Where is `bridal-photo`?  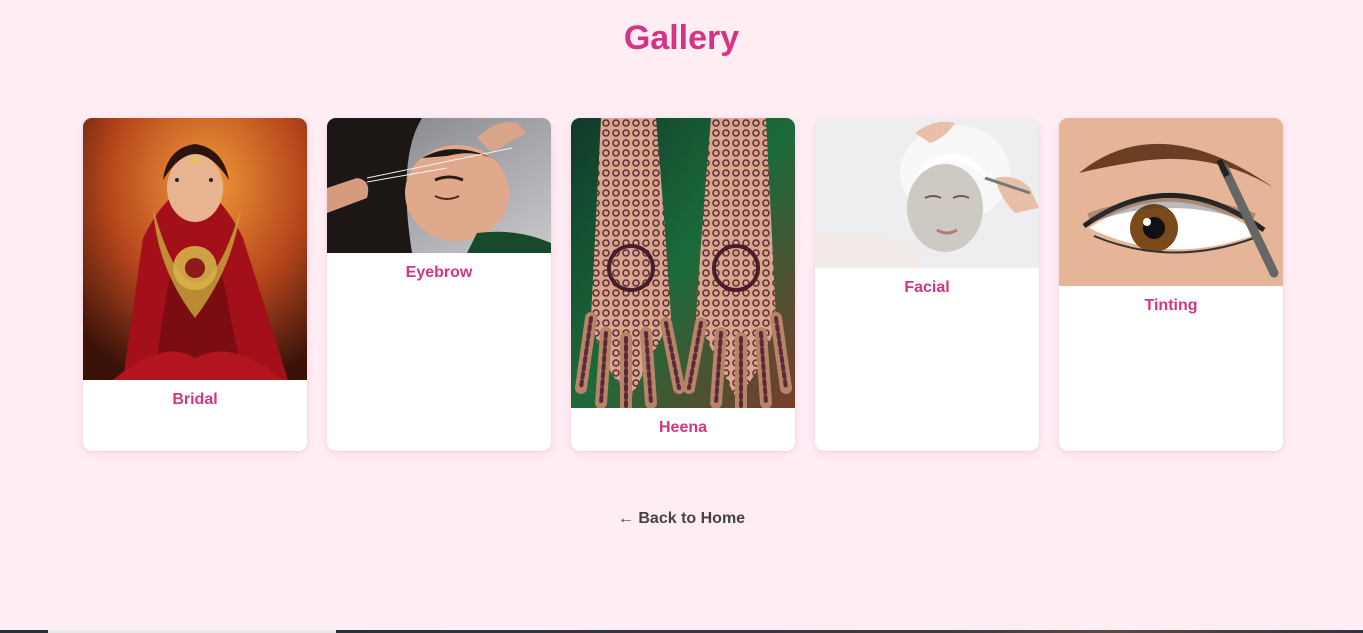
bridal-photo is located at coordinates (195, 249).